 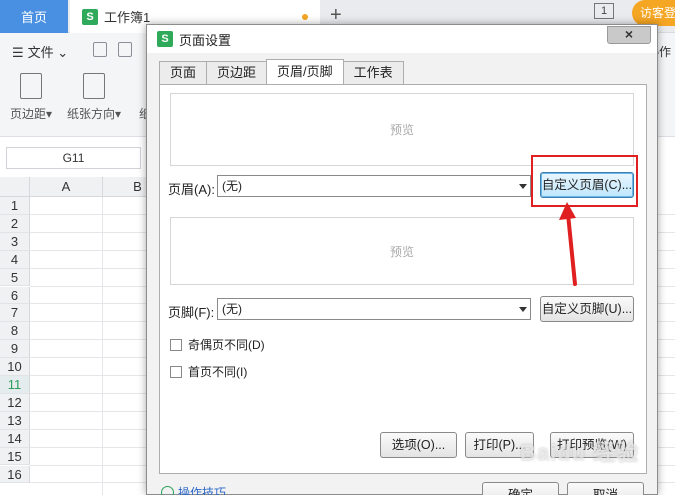 What do you see at coordinates (605, 488) in the screenshot?
I see `cancel-button: 取消` at bounding box center [605, 488].